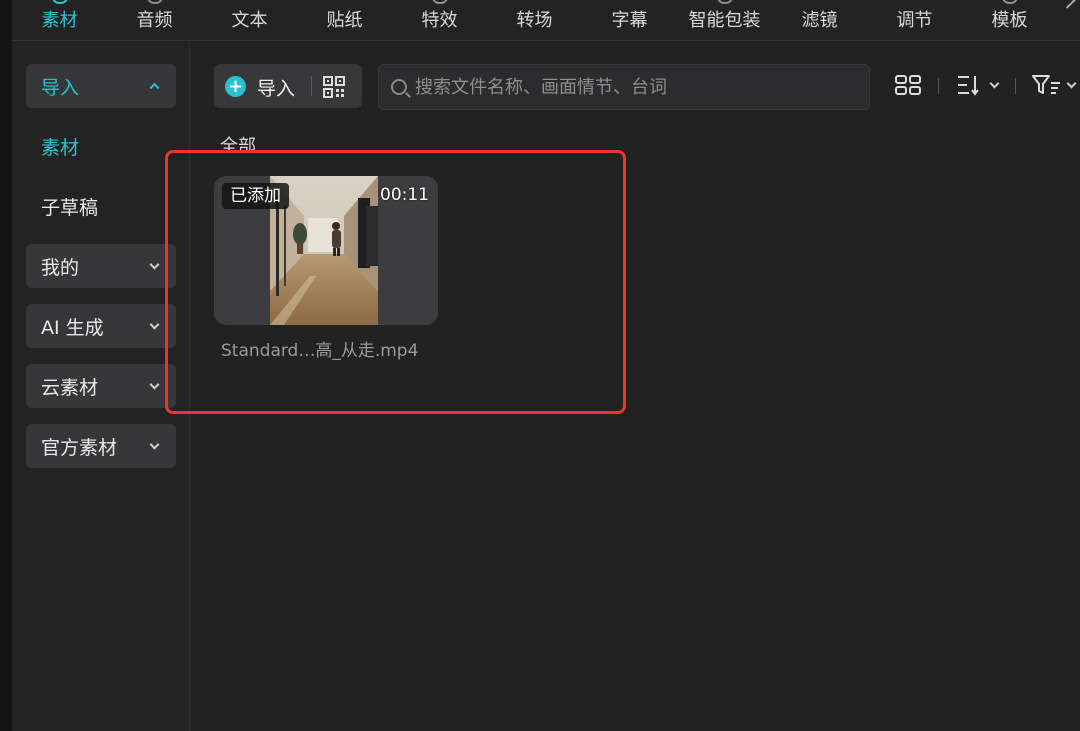 The width and height of the screenshot is (1080, 731). I want to click on tab-label: 调节, so click(914, 20).